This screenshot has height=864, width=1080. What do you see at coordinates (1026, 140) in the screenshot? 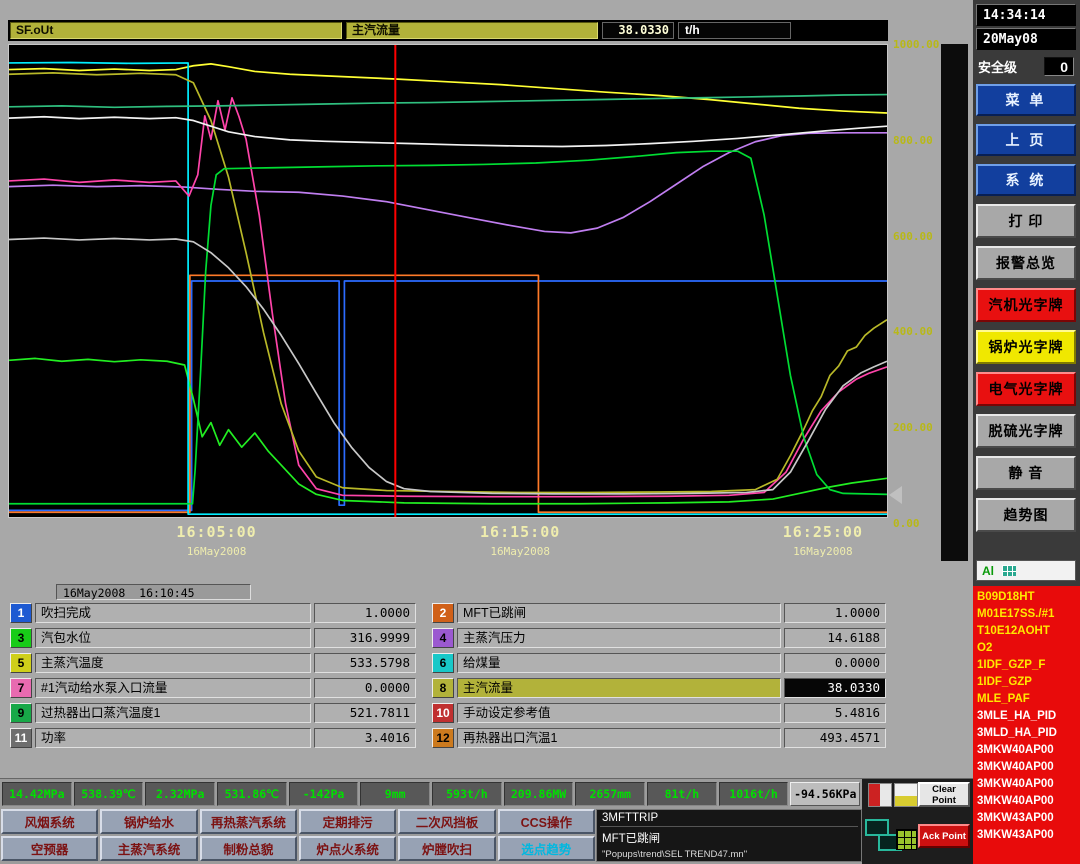
I see `sidebar-button-上页: 上 页` at bounding box center [1026, 140].